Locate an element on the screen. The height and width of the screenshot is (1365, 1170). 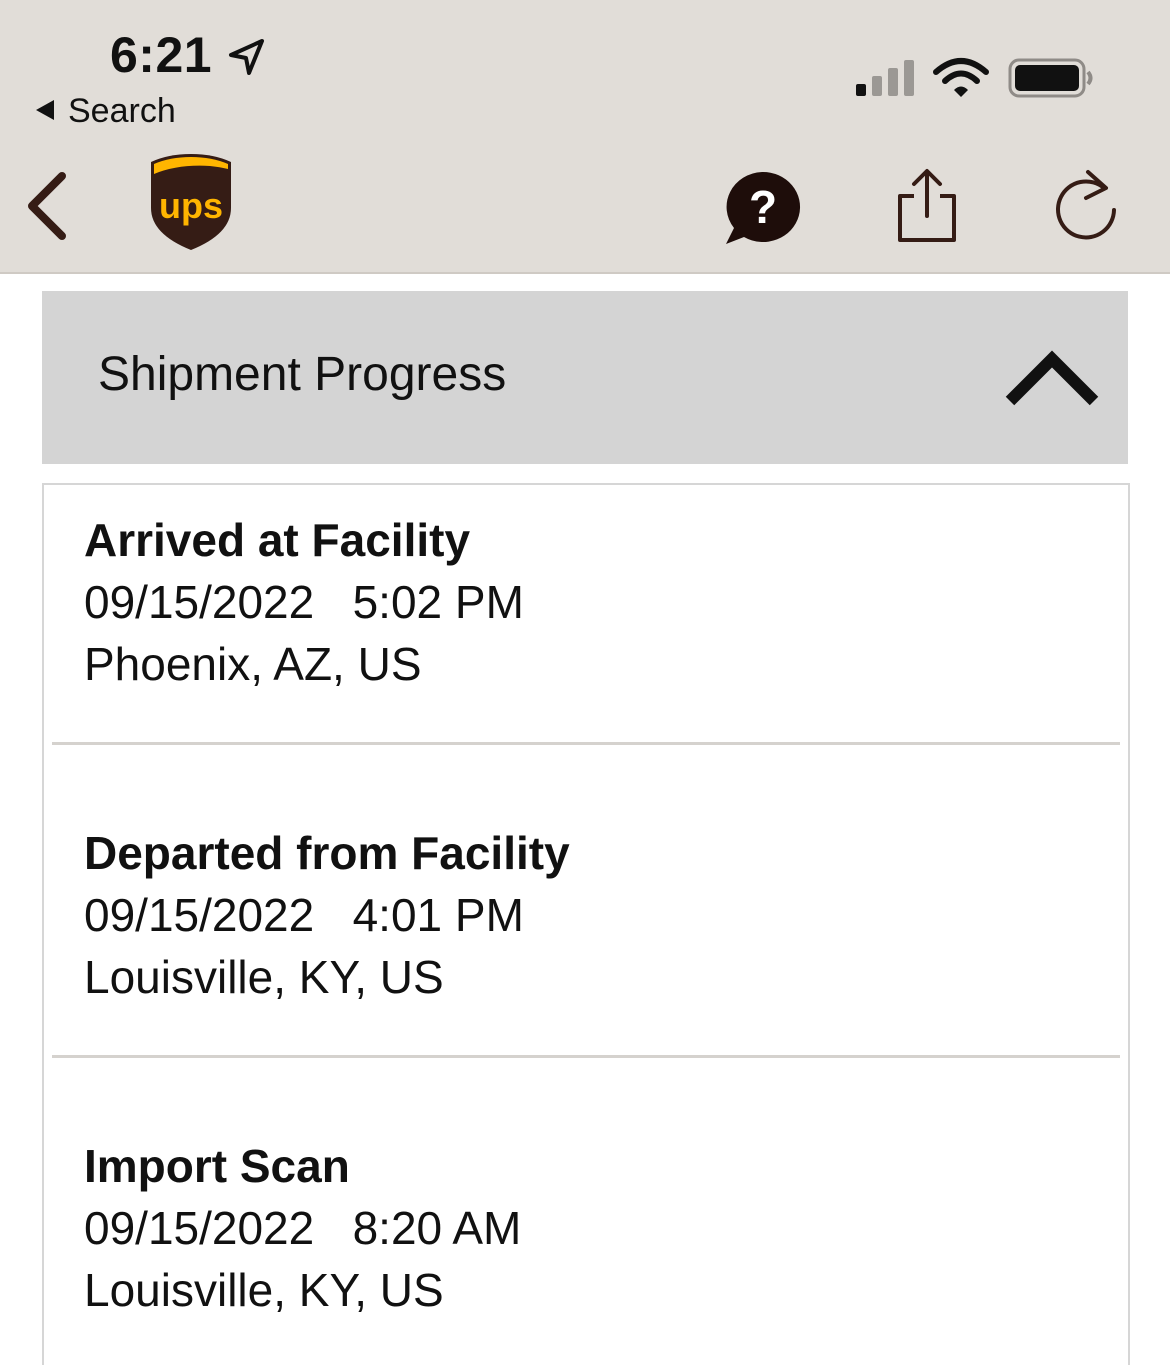
event-status: Import Scan is located at coordinates (217, 1166).